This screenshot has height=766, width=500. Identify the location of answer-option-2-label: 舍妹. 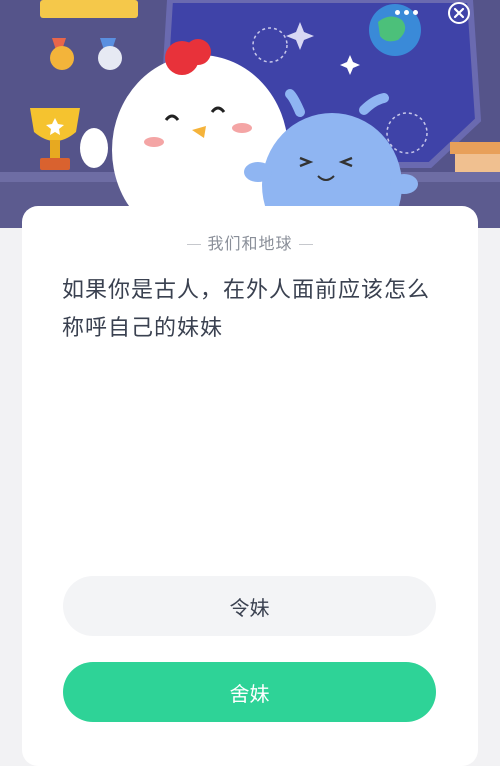
(249, 693).